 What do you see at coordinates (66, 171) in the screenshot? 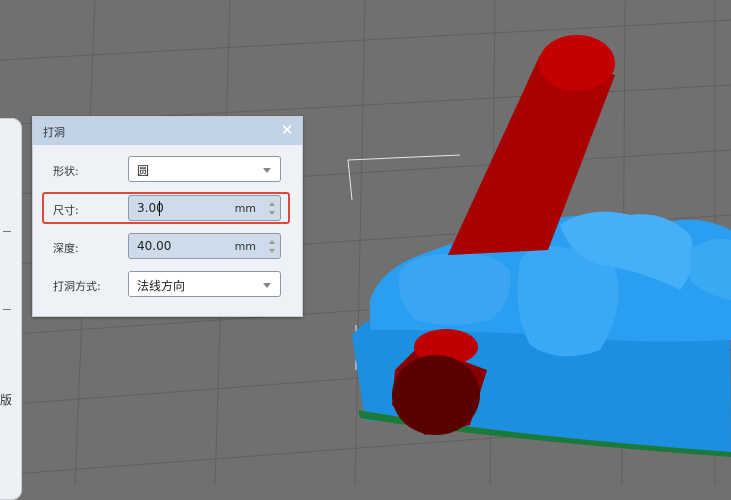
I see `shape-label: 形状:` at bounding box center [66, 171].